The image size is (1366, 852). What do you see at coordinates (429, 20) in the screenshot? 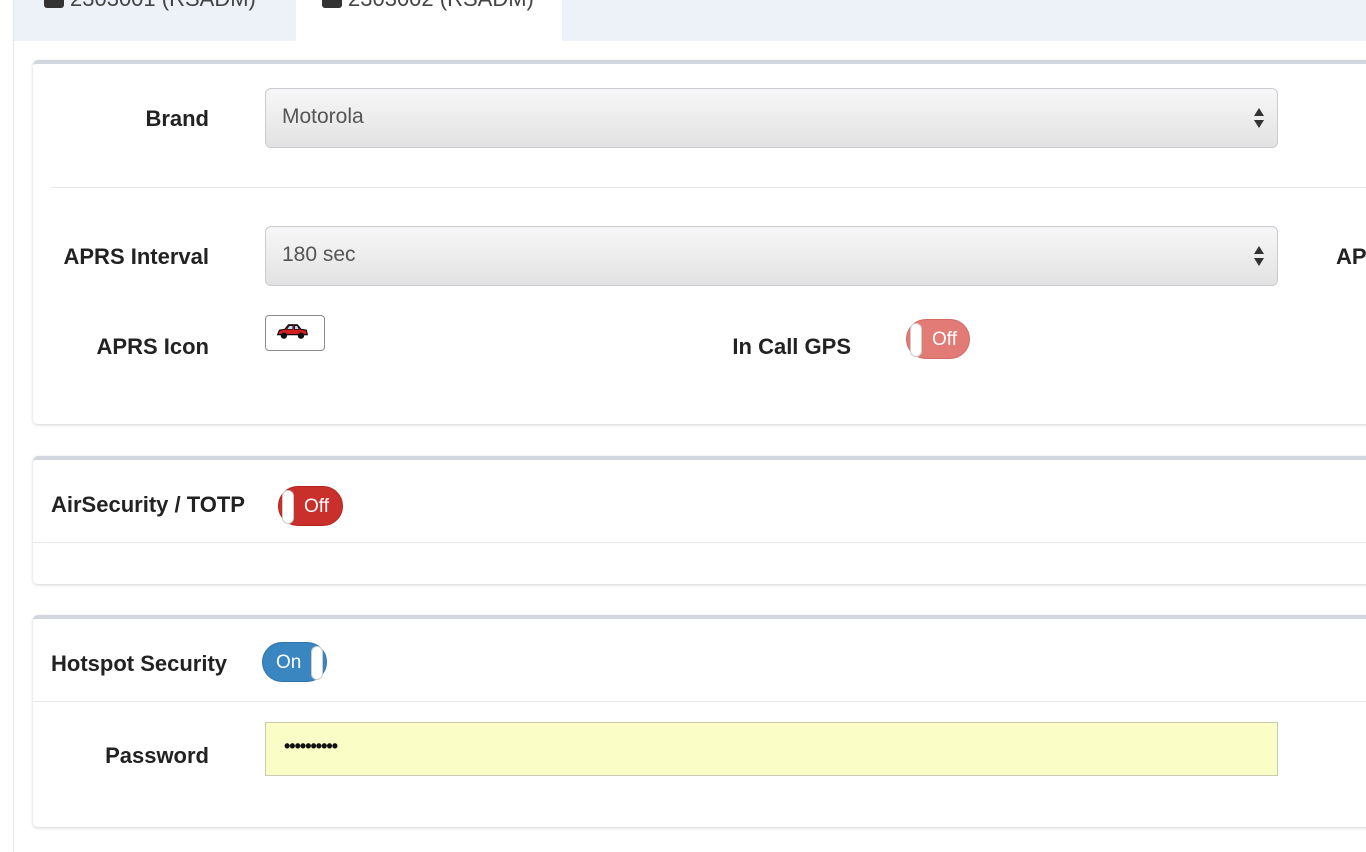
I see `tab-2303002: 2303002 (RSADM)` at bounding box center [429, 20].